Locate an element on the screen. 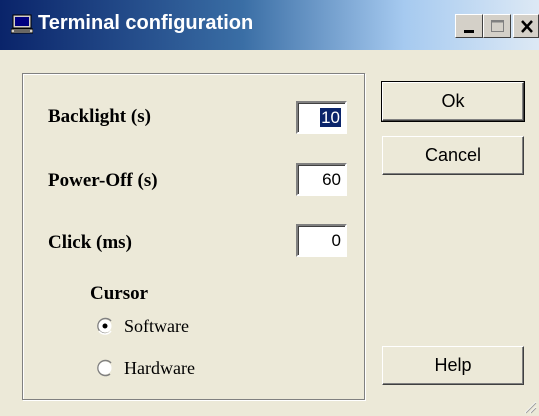 This screenshot has width=539, height=416. window-title: Terminal configuration is located at coordinates (146, 23).